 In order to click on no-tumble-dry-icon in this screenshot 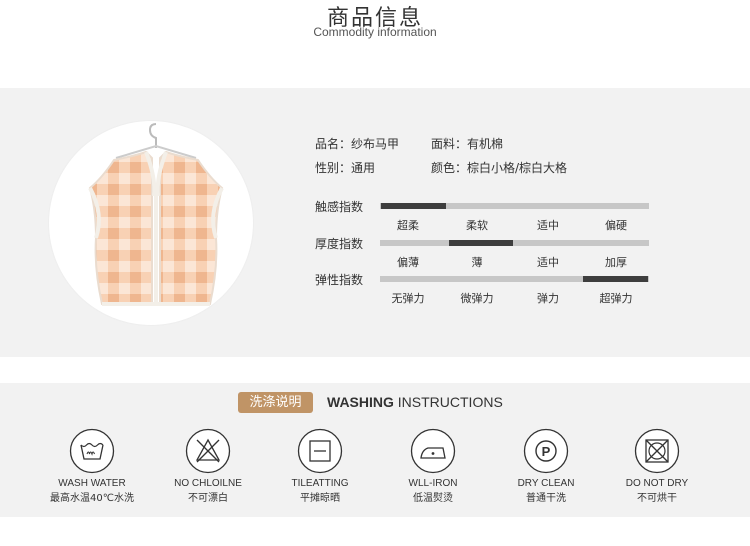, I will do `click(657, 451)`.